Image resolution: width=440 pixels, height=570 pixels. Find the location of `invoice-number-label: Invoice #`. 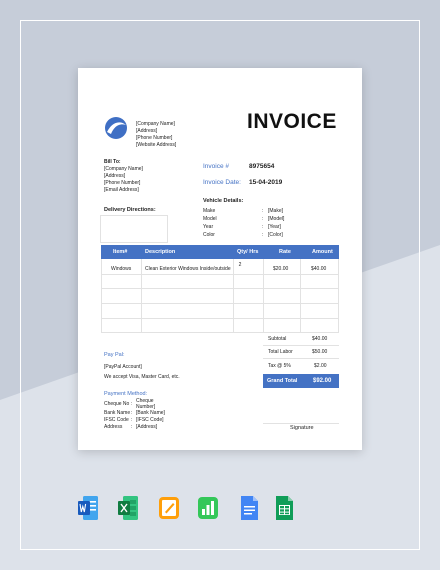

invoice-number-label: Invoice # is located at coordinates (216, 166).